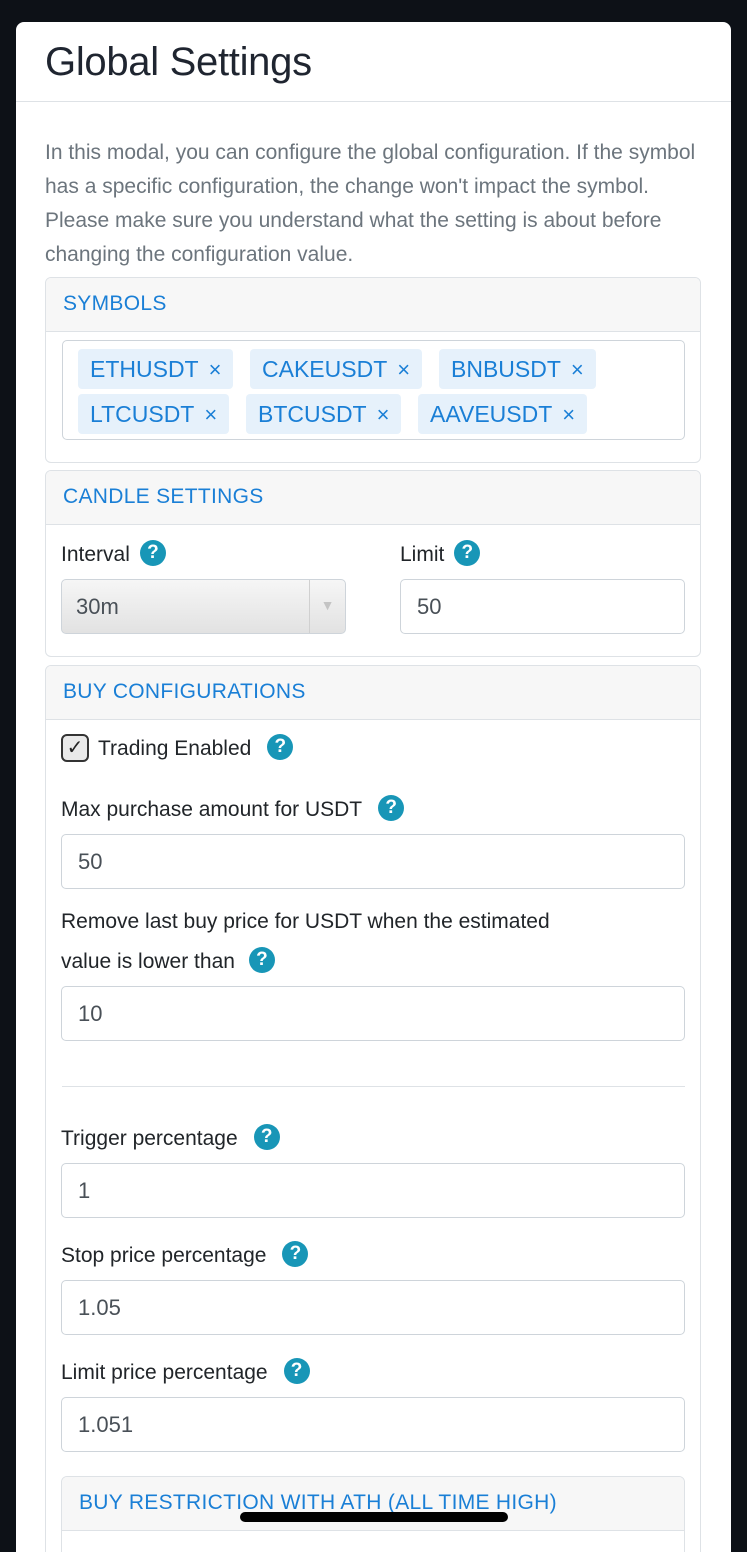 The image size is (747, 1552). I want to click on modal-header: Global Settings, so click(373, 62).